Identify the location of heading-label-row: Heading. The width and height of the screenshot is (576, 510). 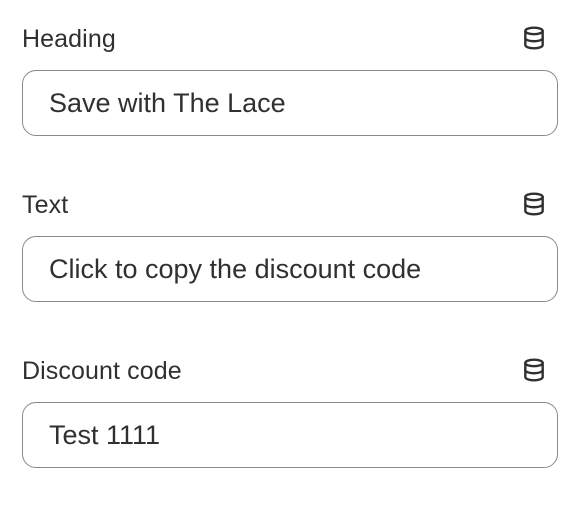
(290, 39).